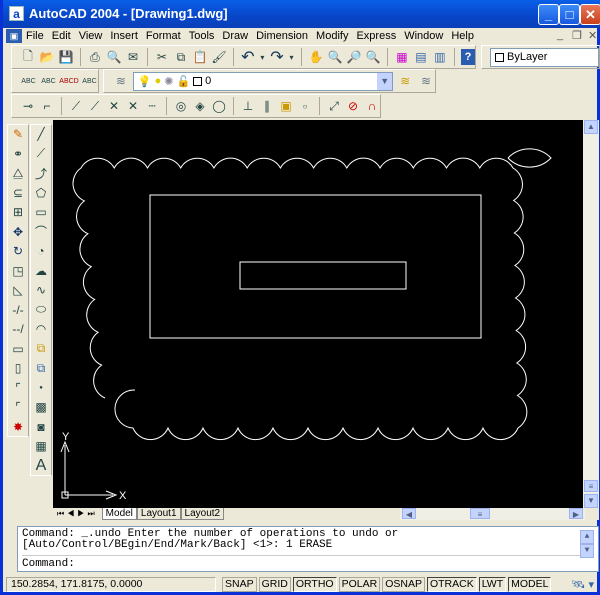  I want to click on print-preview-icon: 🔍, so click(114, 57).